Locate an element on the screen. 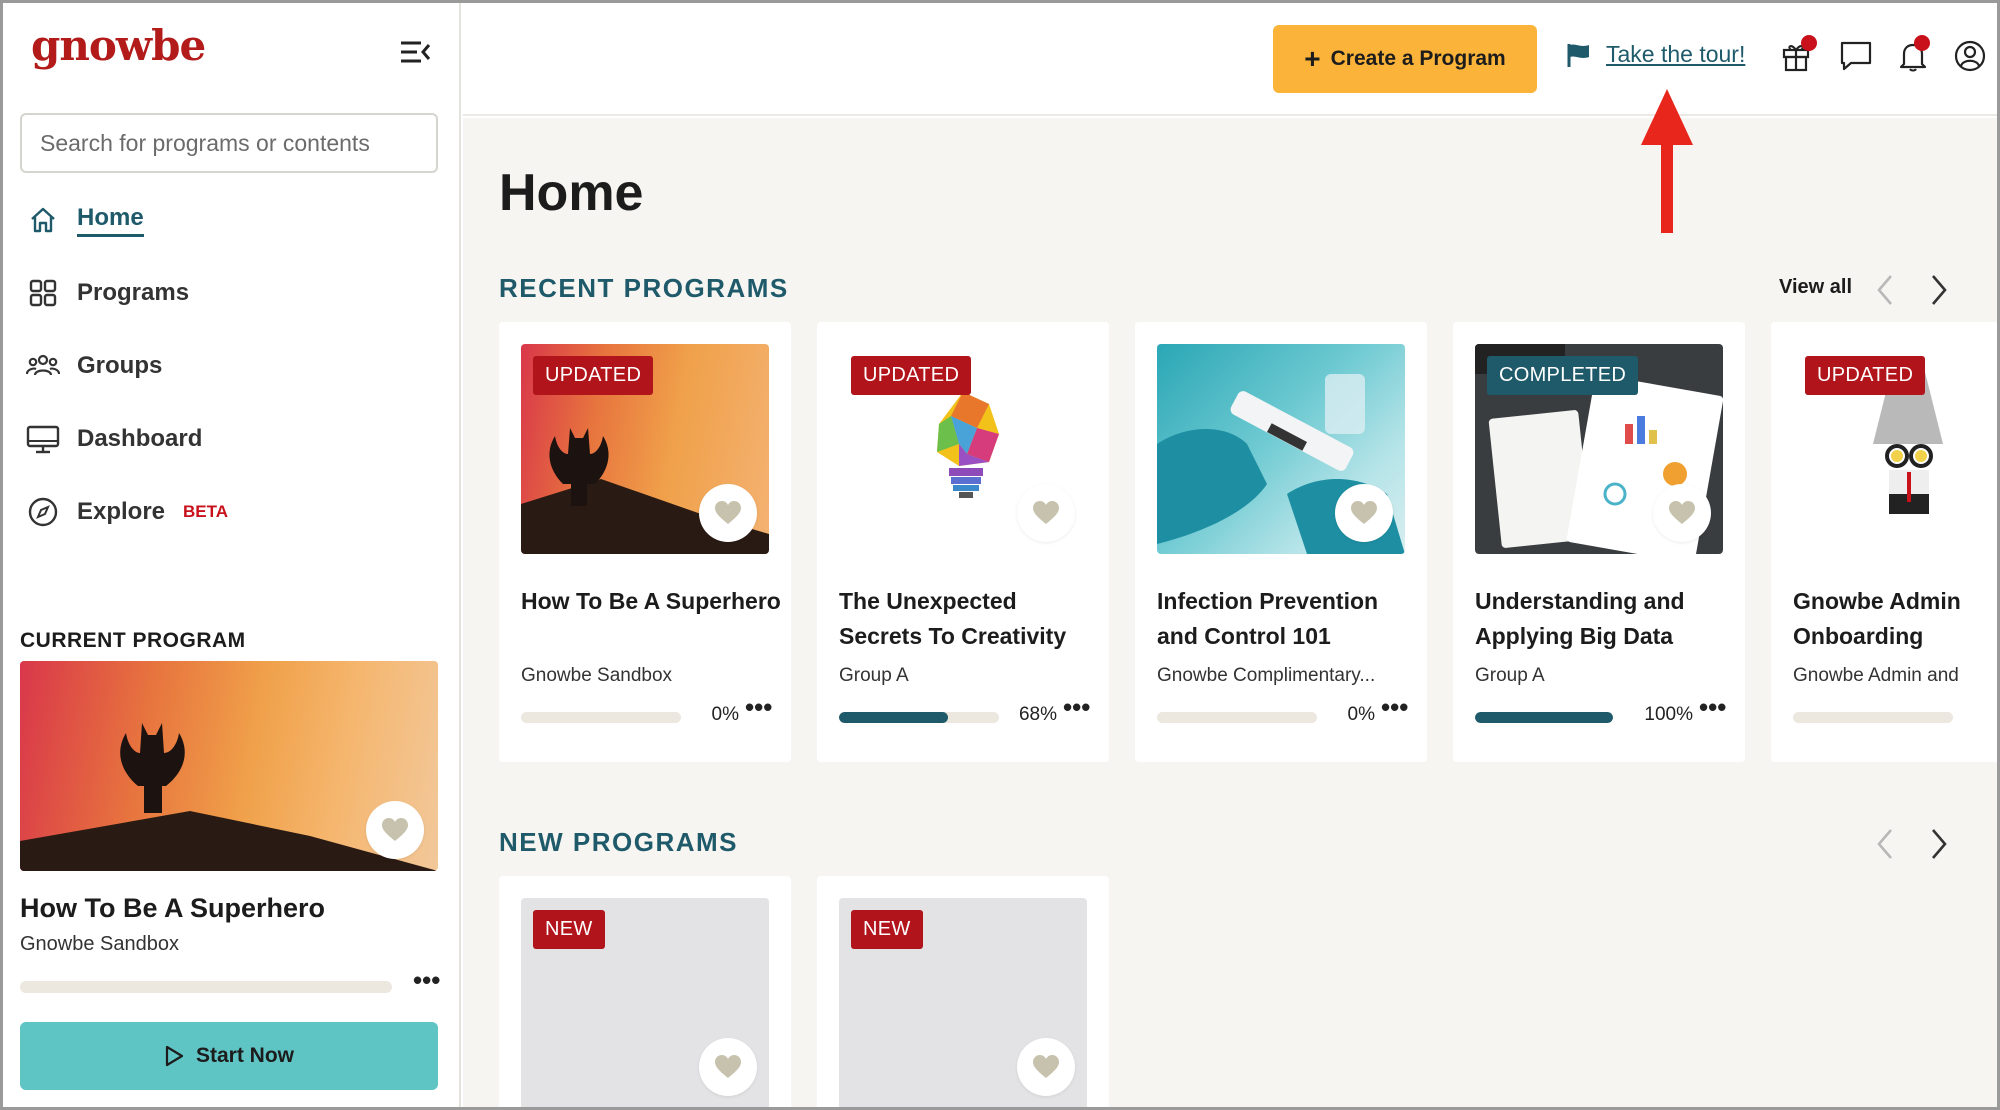  page-title: Home is located at coordinates (571, 193).